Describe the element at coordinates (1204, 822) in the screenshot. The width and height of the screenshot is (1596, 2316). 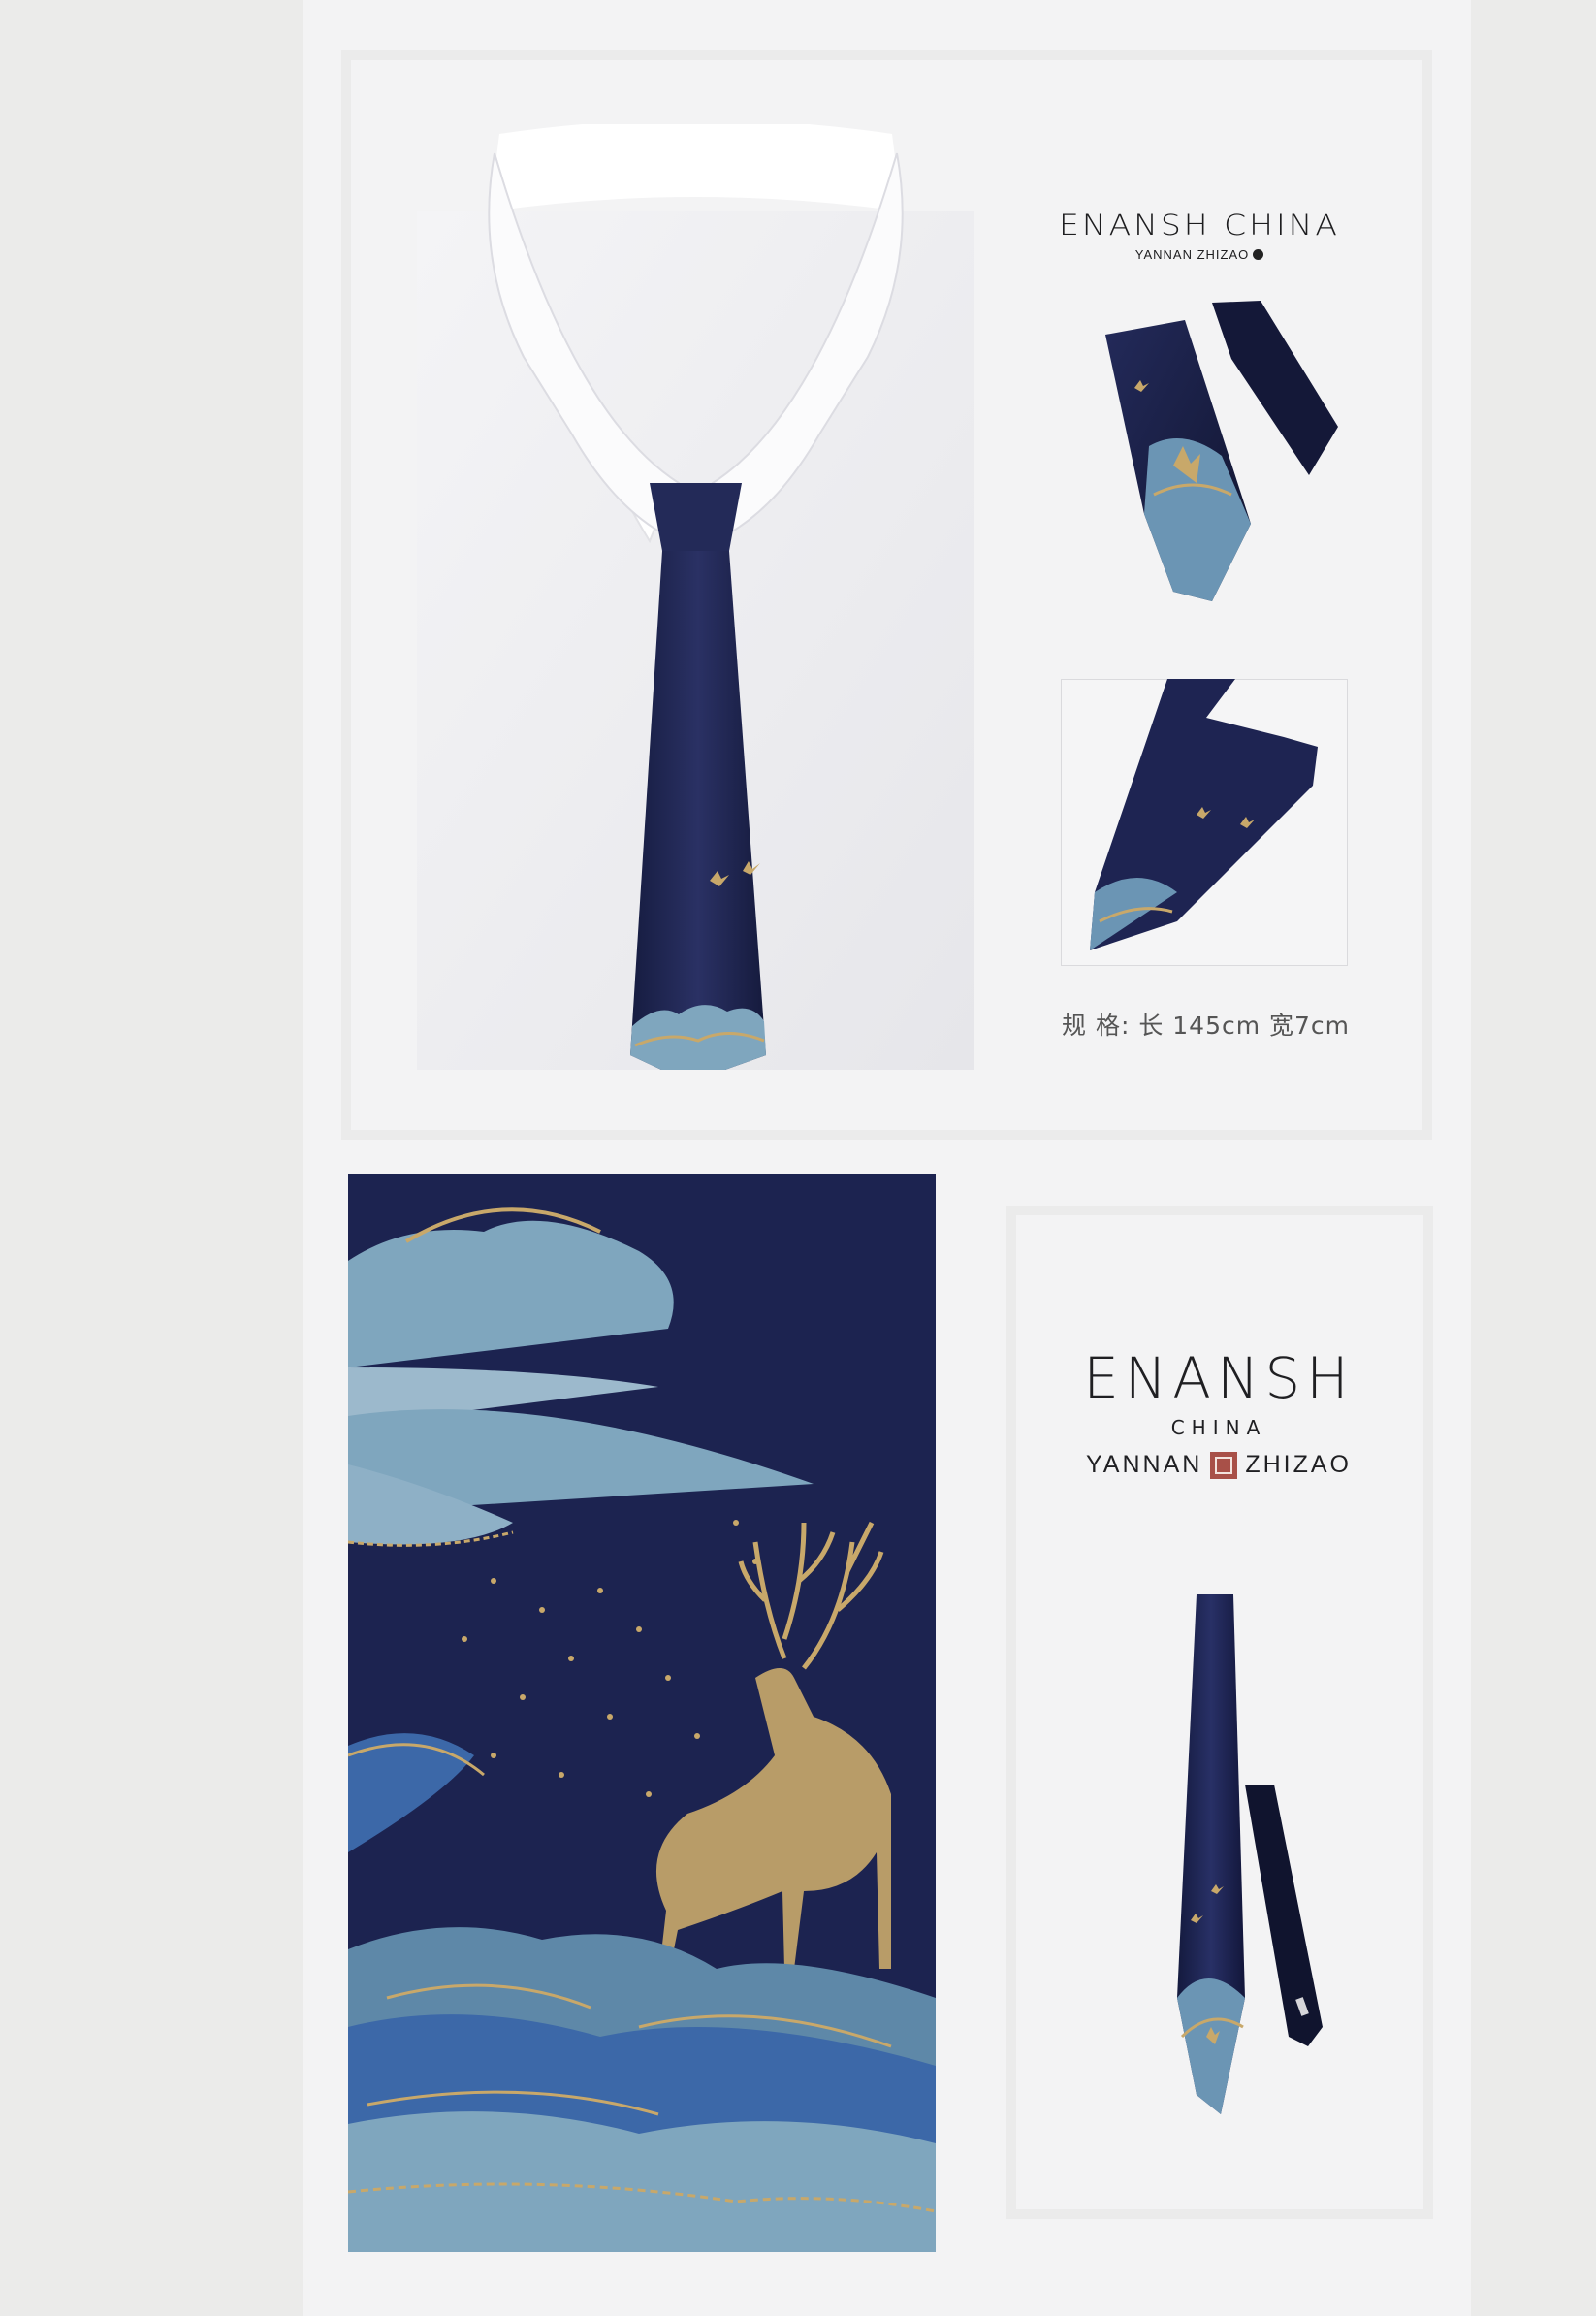
I see `tie-detail-thumbnail` at that location.